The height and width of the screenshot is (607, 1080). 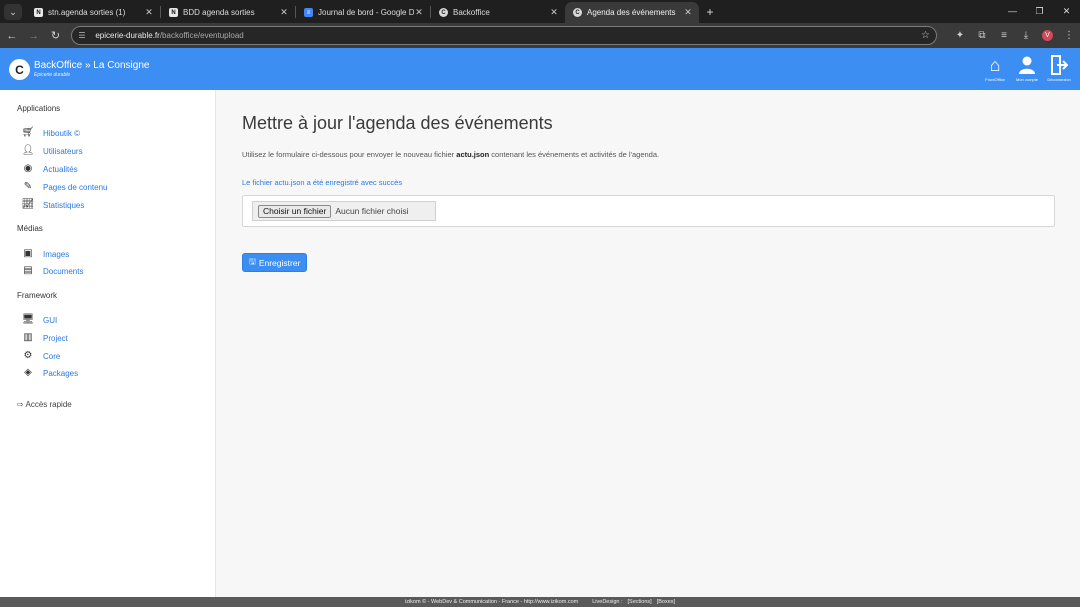 What do you see at coordinates (52, 271) in the screenshot?
I see `sidebar-item-documents: ▤ Documents` at bounding box center [52, 271].